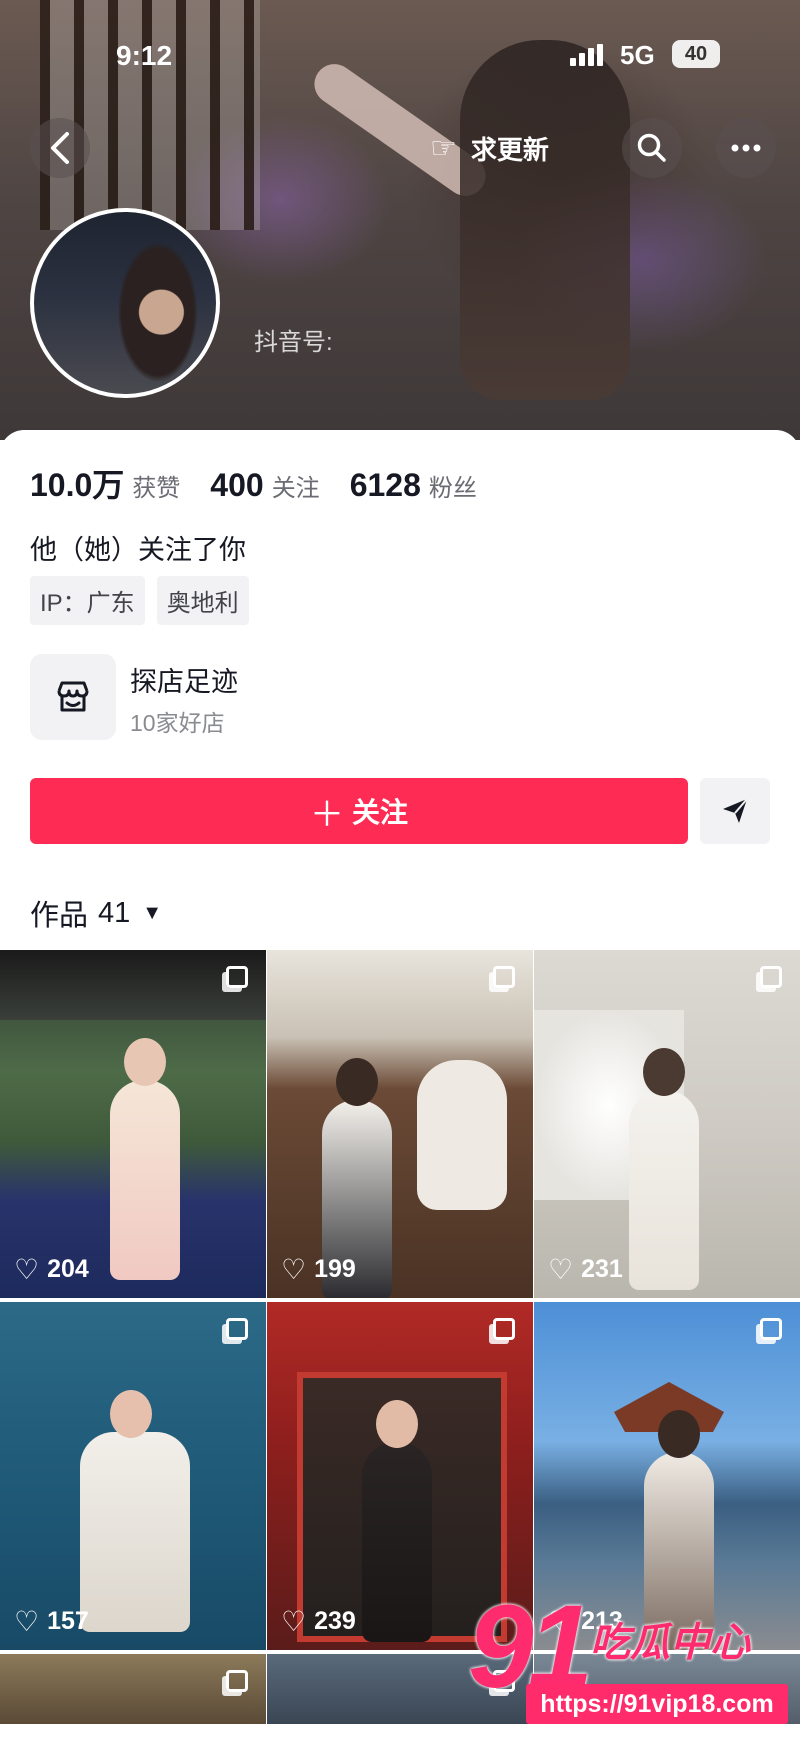 Image resolution: width=800 pixels, height=1750 pixels. What do you see at coordinates (670, 1643) in the screenshot?
I see `watermark-logo-text: 吃瓜中心` at bounding box center [670, 1643].